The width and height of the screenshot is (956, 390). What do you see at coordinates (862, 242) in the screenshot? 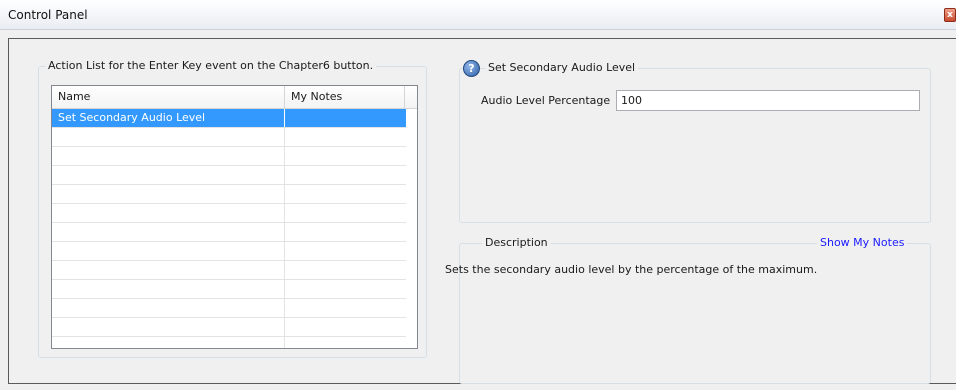
I see `show-my-notes-link: Show My Notes` at bounding box center [862, 242].